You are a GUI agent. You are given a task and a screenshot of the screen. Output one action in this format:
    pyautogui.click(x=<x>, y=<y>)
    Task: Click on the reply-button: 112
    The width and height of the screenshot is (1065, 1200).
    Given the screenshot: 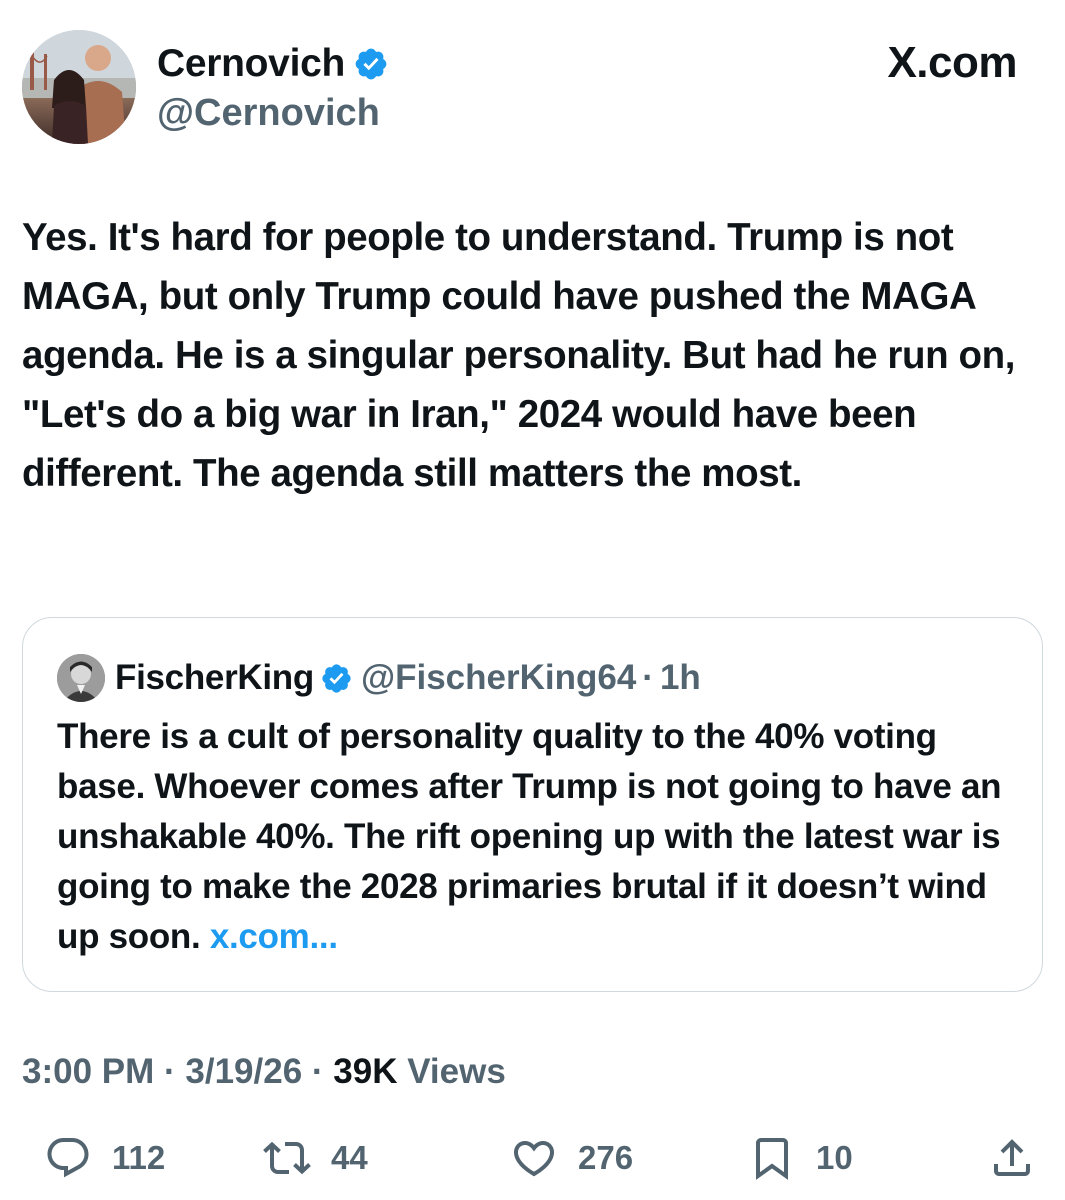 What is the action you would take?
    pyautogui.click(x=104, y=1158)
    